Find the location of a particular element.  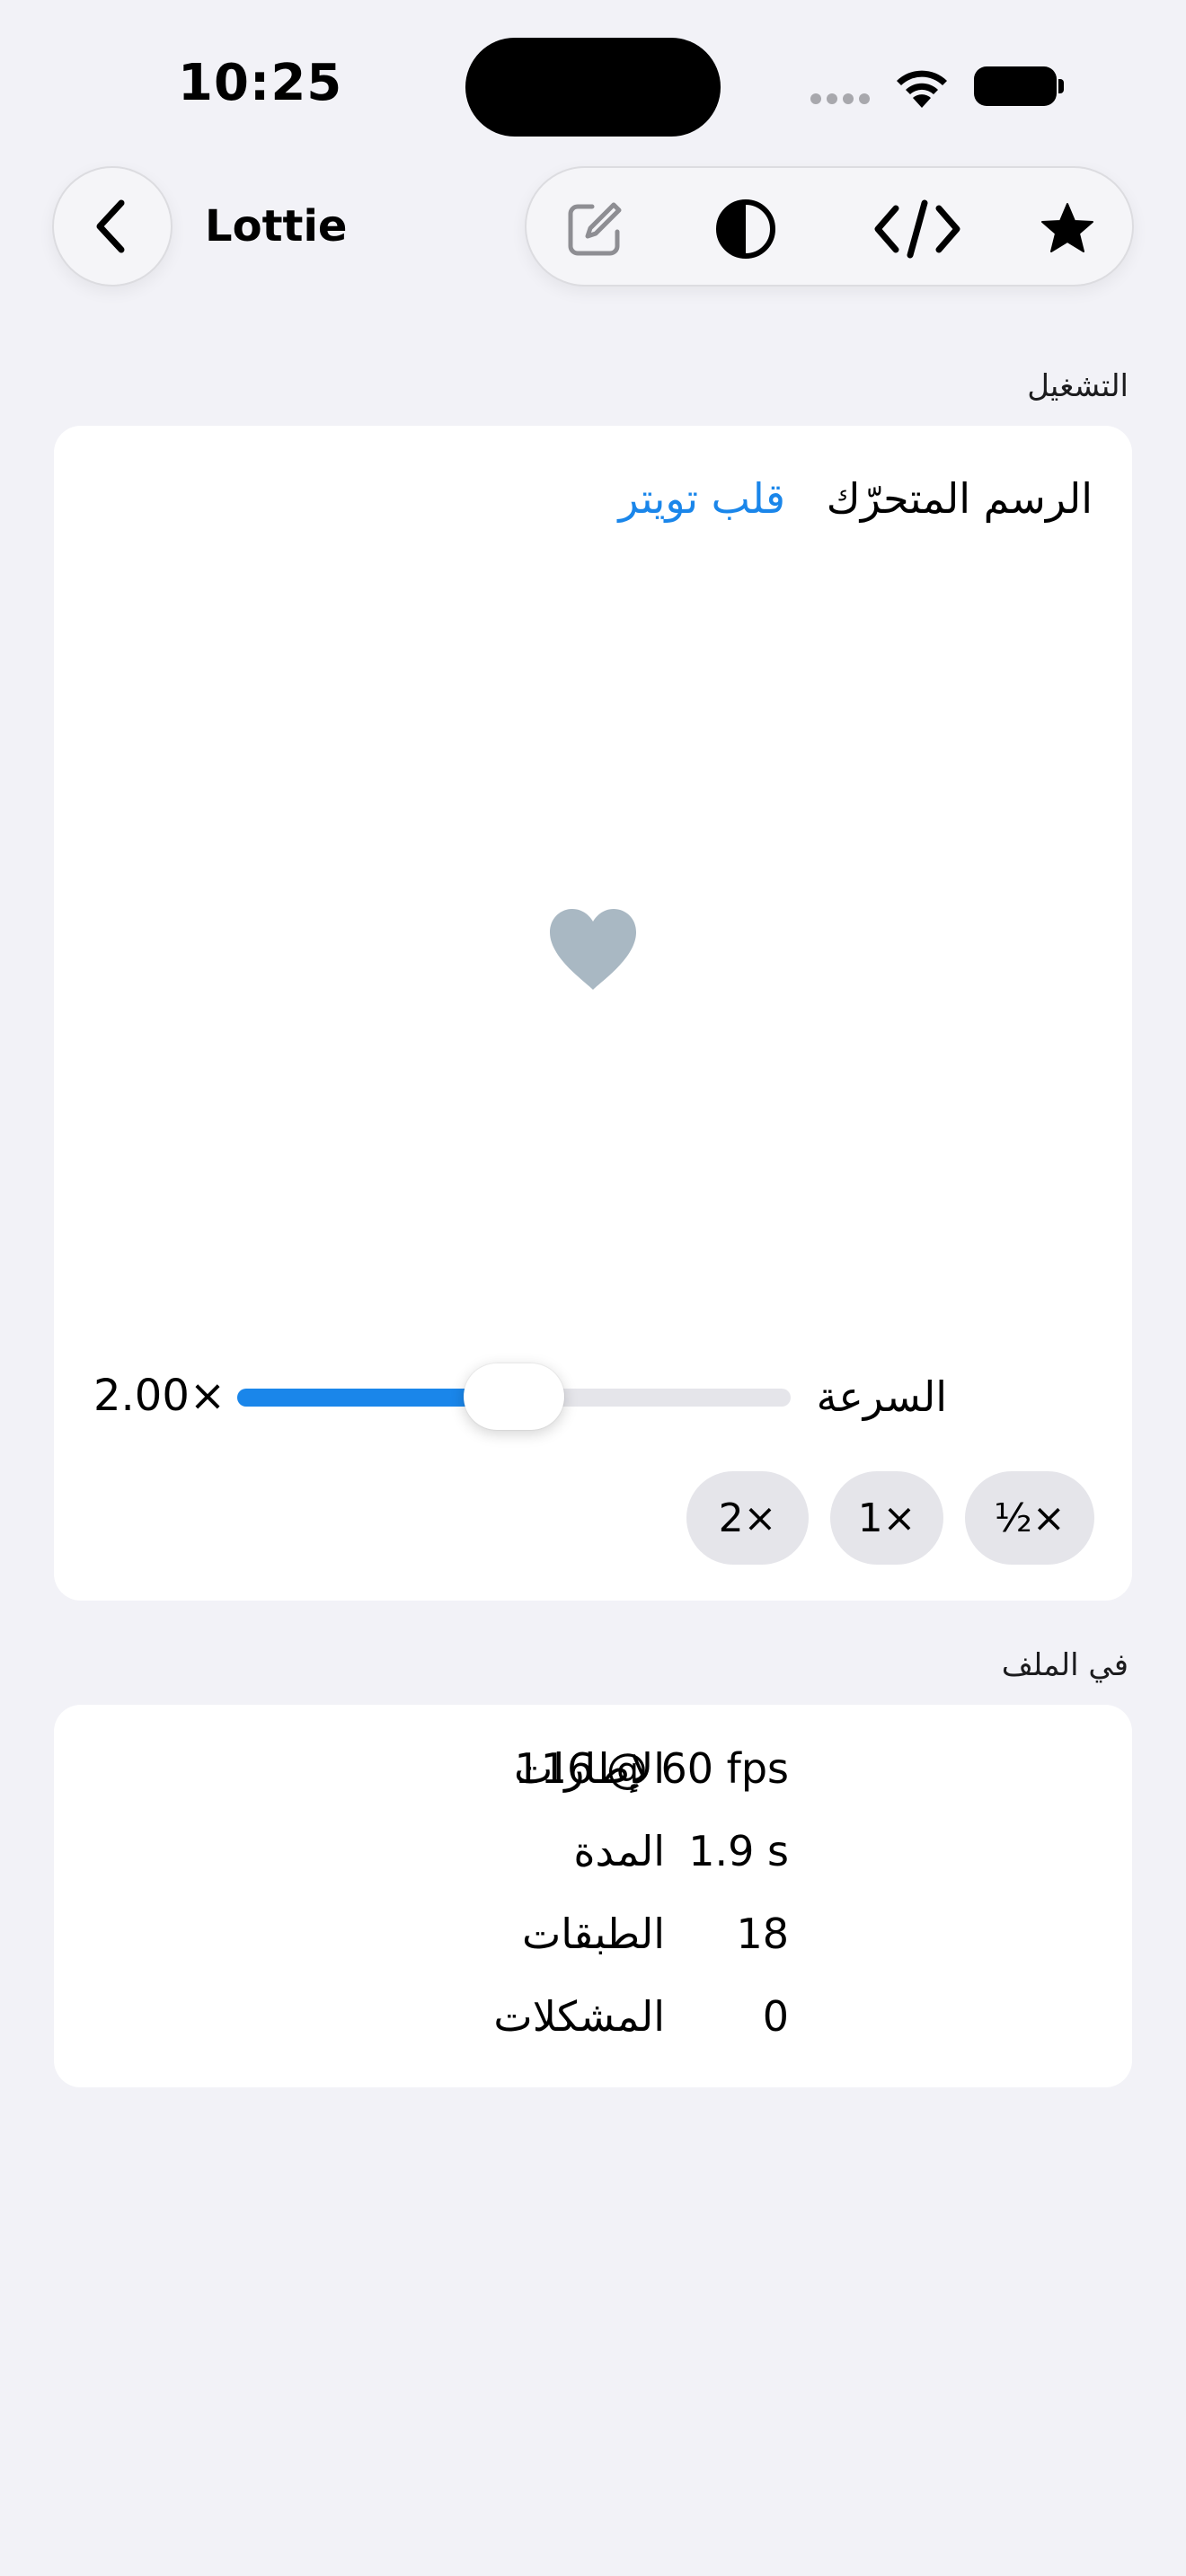

status-time: 10:25 is located at coordinates (260, 83).